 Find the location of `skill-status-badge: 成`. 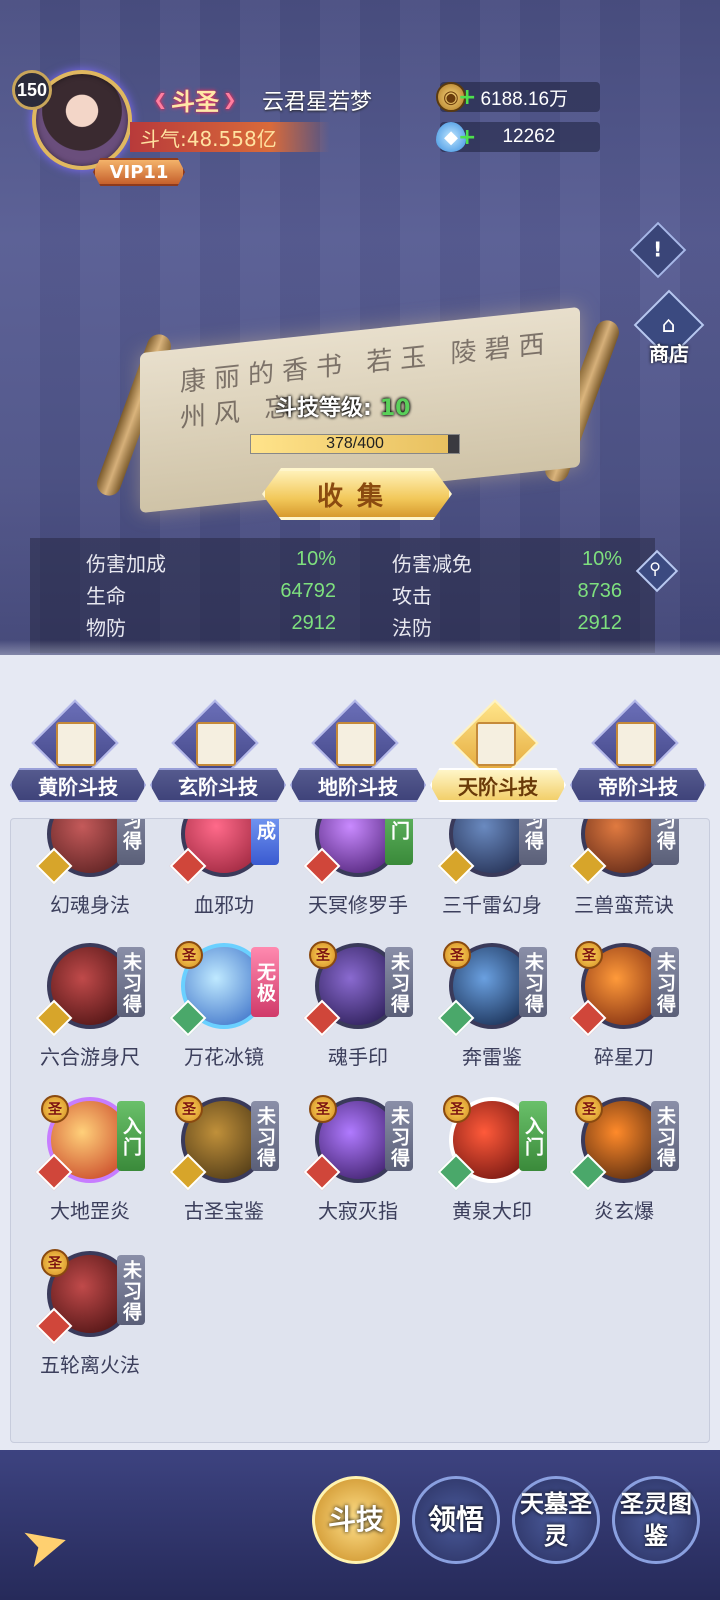

skill-status-badge: 成 is located at coordinates (265, 842).